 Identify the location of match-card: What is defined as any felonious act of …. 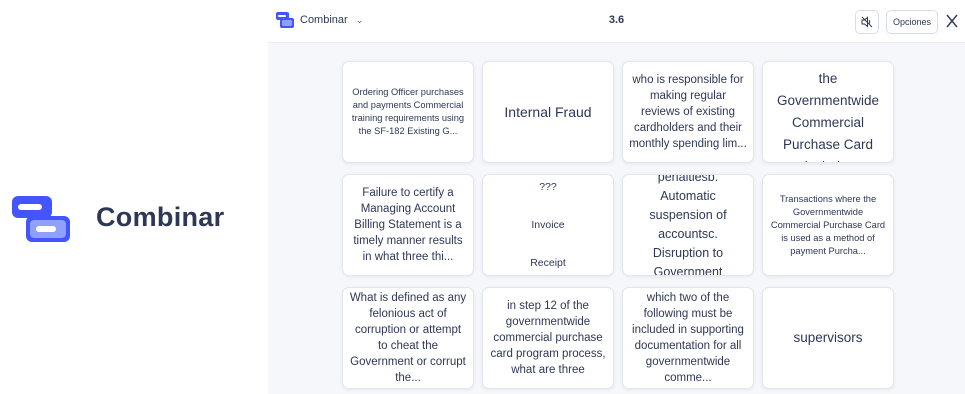
(408, 338).